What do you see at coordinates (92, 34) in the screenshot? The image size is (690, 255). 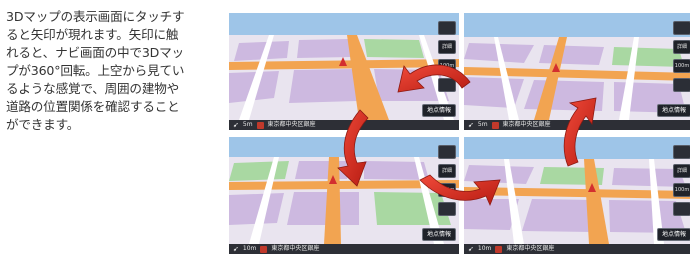 I see `description-line: ると矢印が現れます。矢印に触` at bounding box center [92, 34].